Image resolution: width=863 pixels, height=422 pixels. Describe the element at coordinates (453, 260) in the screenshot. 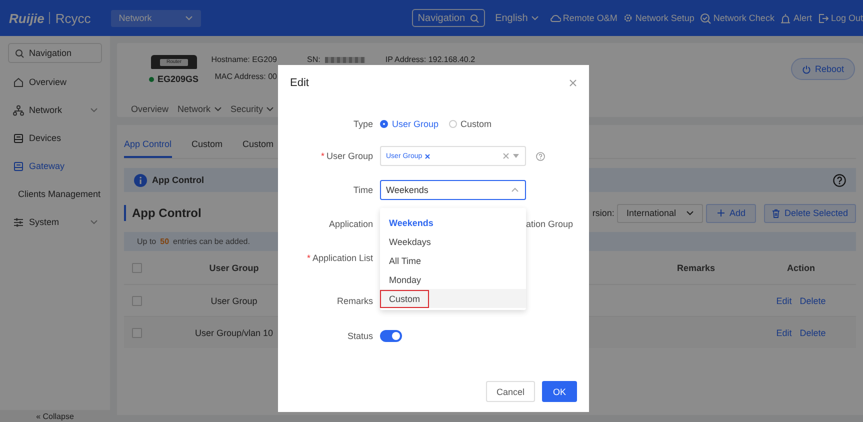

I see `dropdown-option: All Time` at that location.